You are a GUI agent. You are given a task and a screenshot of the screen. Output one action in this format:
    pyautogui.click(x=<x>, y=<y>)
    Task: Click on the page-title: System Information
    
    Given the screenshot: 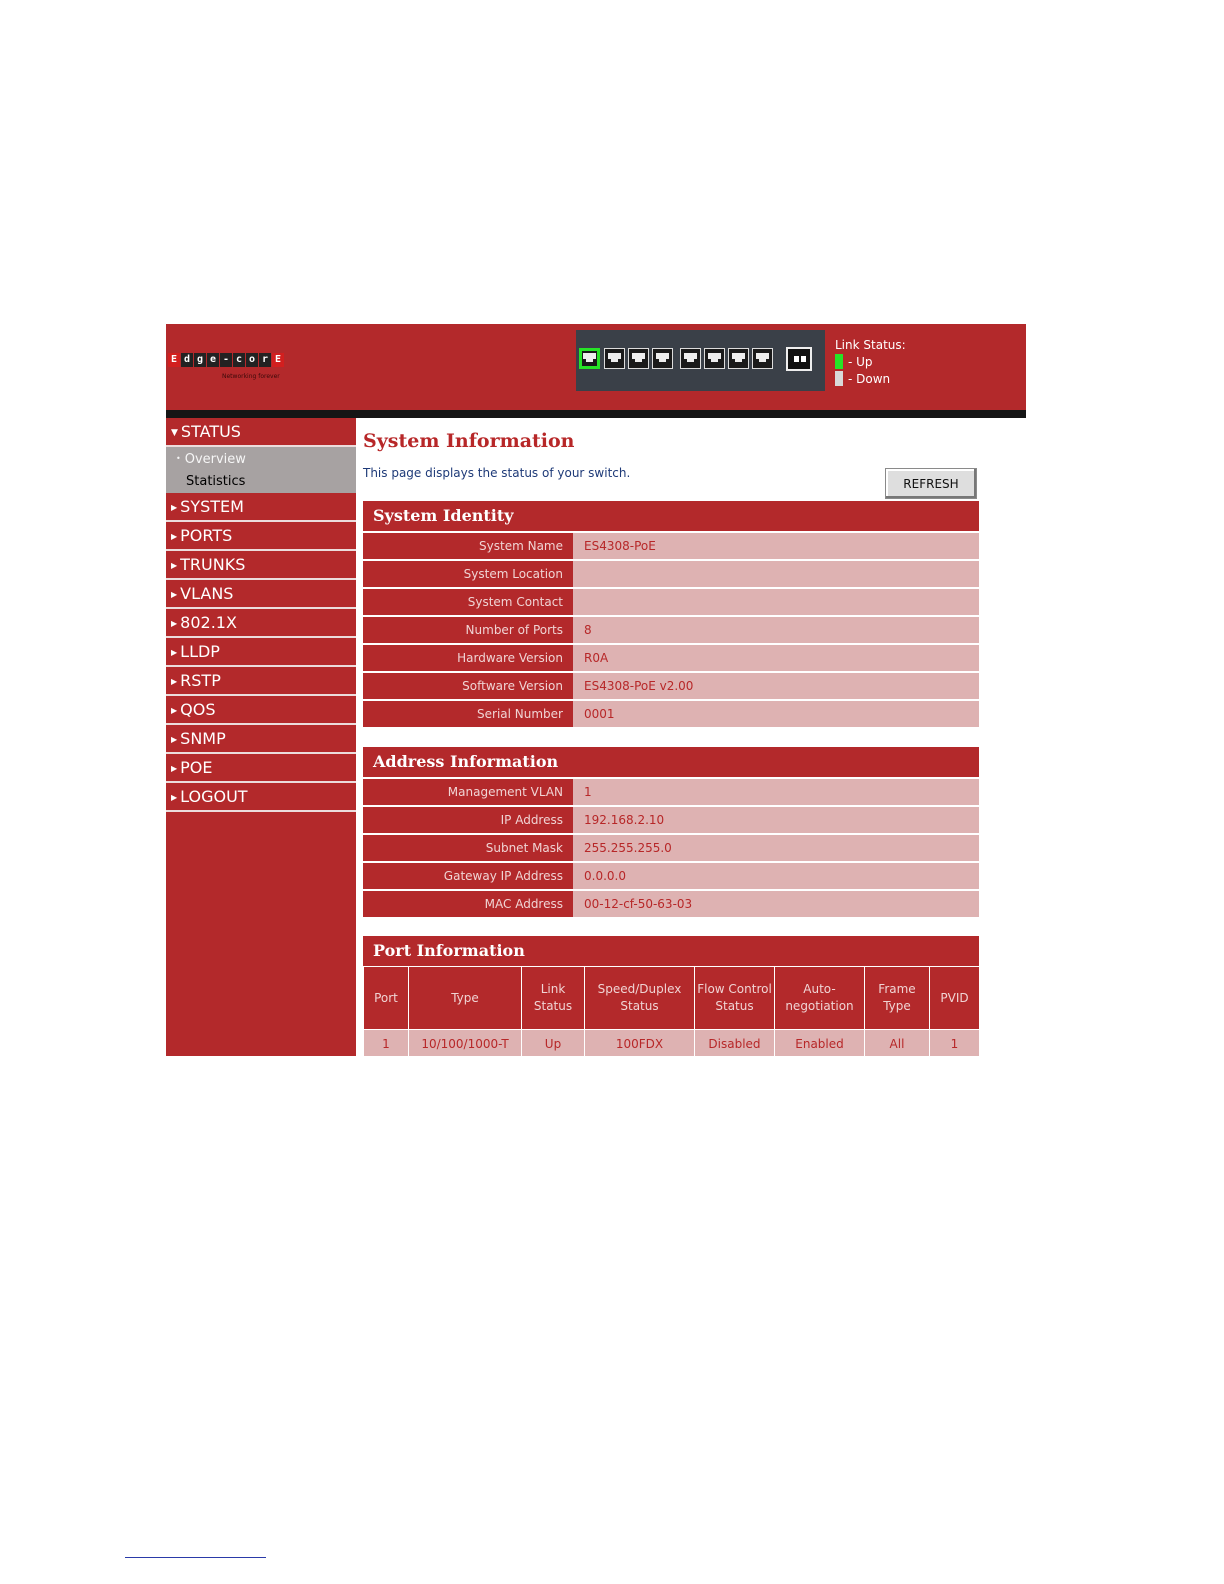 What is the action you would take?
    pyautogui.click(x=469, y=441)
    